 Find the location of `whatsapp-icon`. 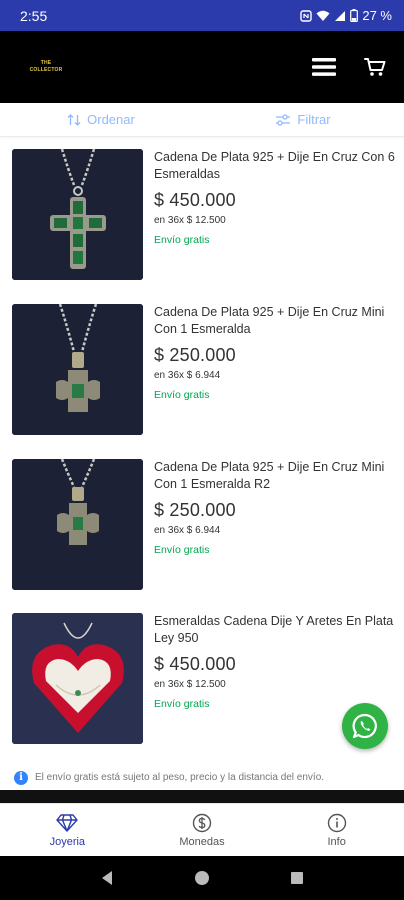

whatsapp-icon is located at coordinates (364, 726).